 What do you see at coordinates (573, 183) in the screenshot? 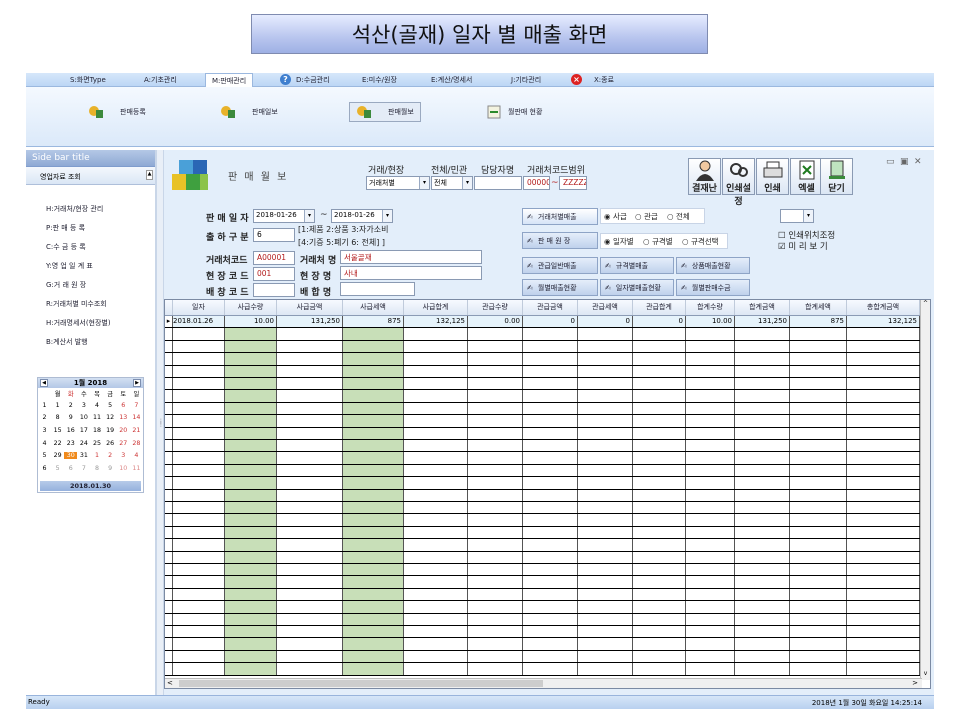
I see `range-to-input: ZZZZZ` at bounding box center [573, 183].